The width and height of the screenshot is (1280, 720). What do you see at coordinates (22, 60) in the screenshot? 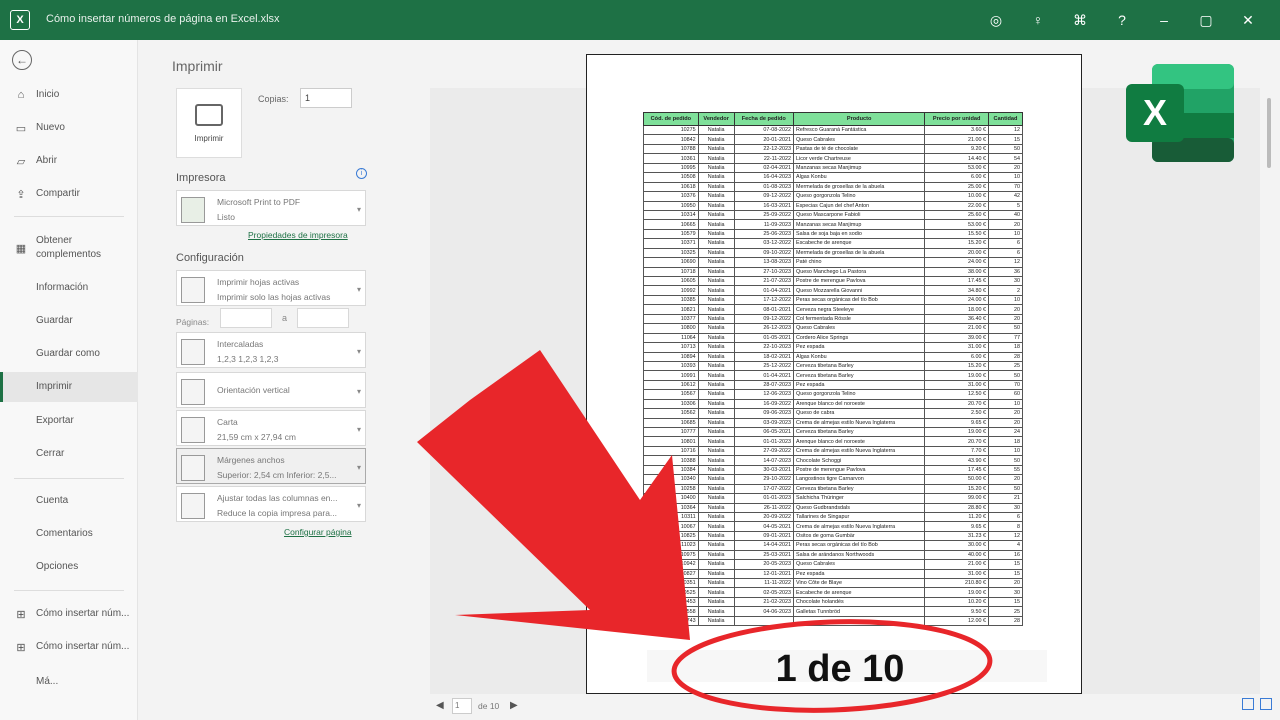
I see `back-arrow-icon: ←` at bounding box center [22, 60].